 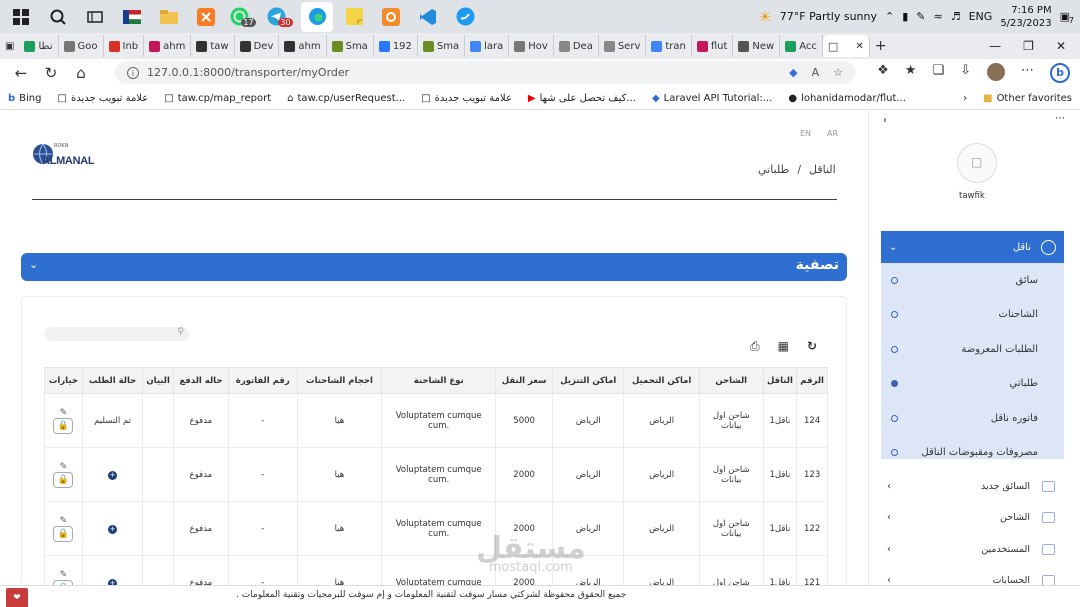 I want to click on browser-tab: tran, so click(x=669, y=46).